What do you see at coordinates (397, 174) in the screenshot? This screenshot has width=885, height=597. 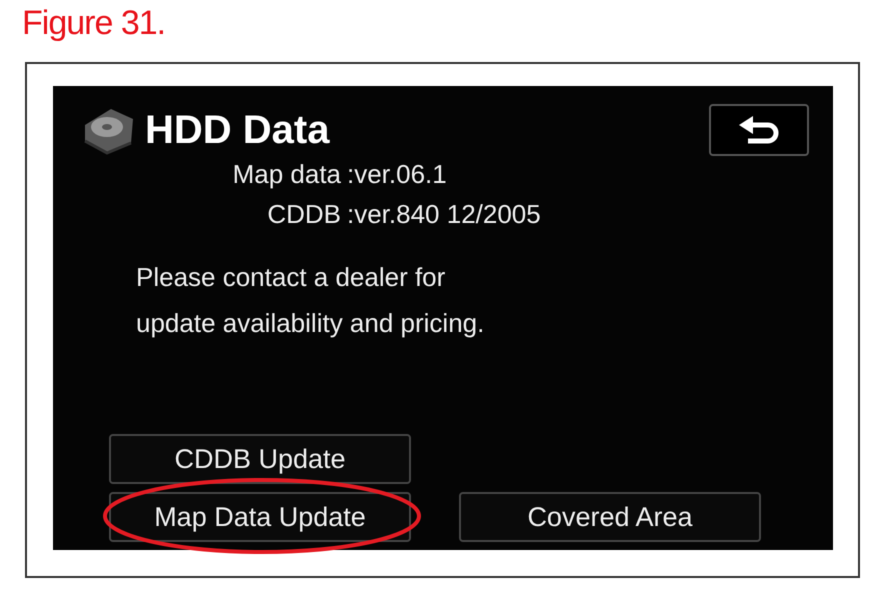 I see `info-value: :ver.06.1` at bounding box center [397, 174].